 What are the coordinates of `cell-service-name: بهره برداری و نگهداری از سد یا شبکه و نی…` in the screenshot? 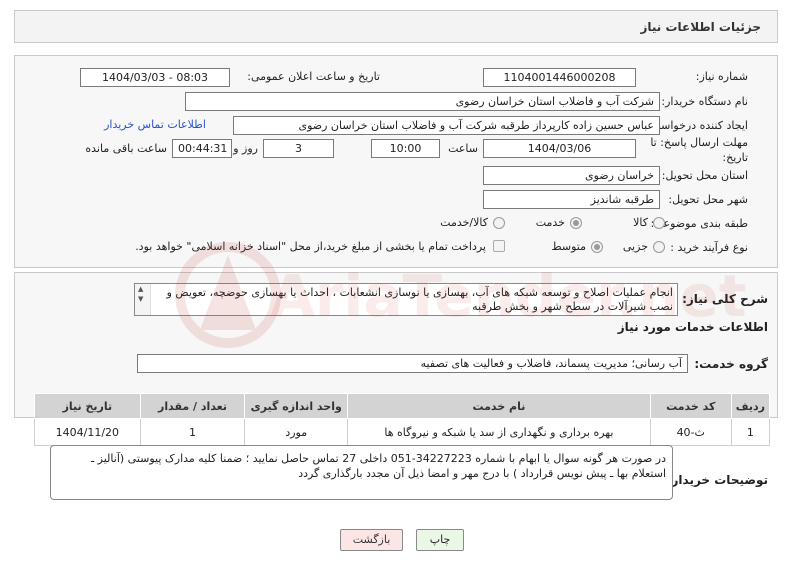 It's located at (499, 432).